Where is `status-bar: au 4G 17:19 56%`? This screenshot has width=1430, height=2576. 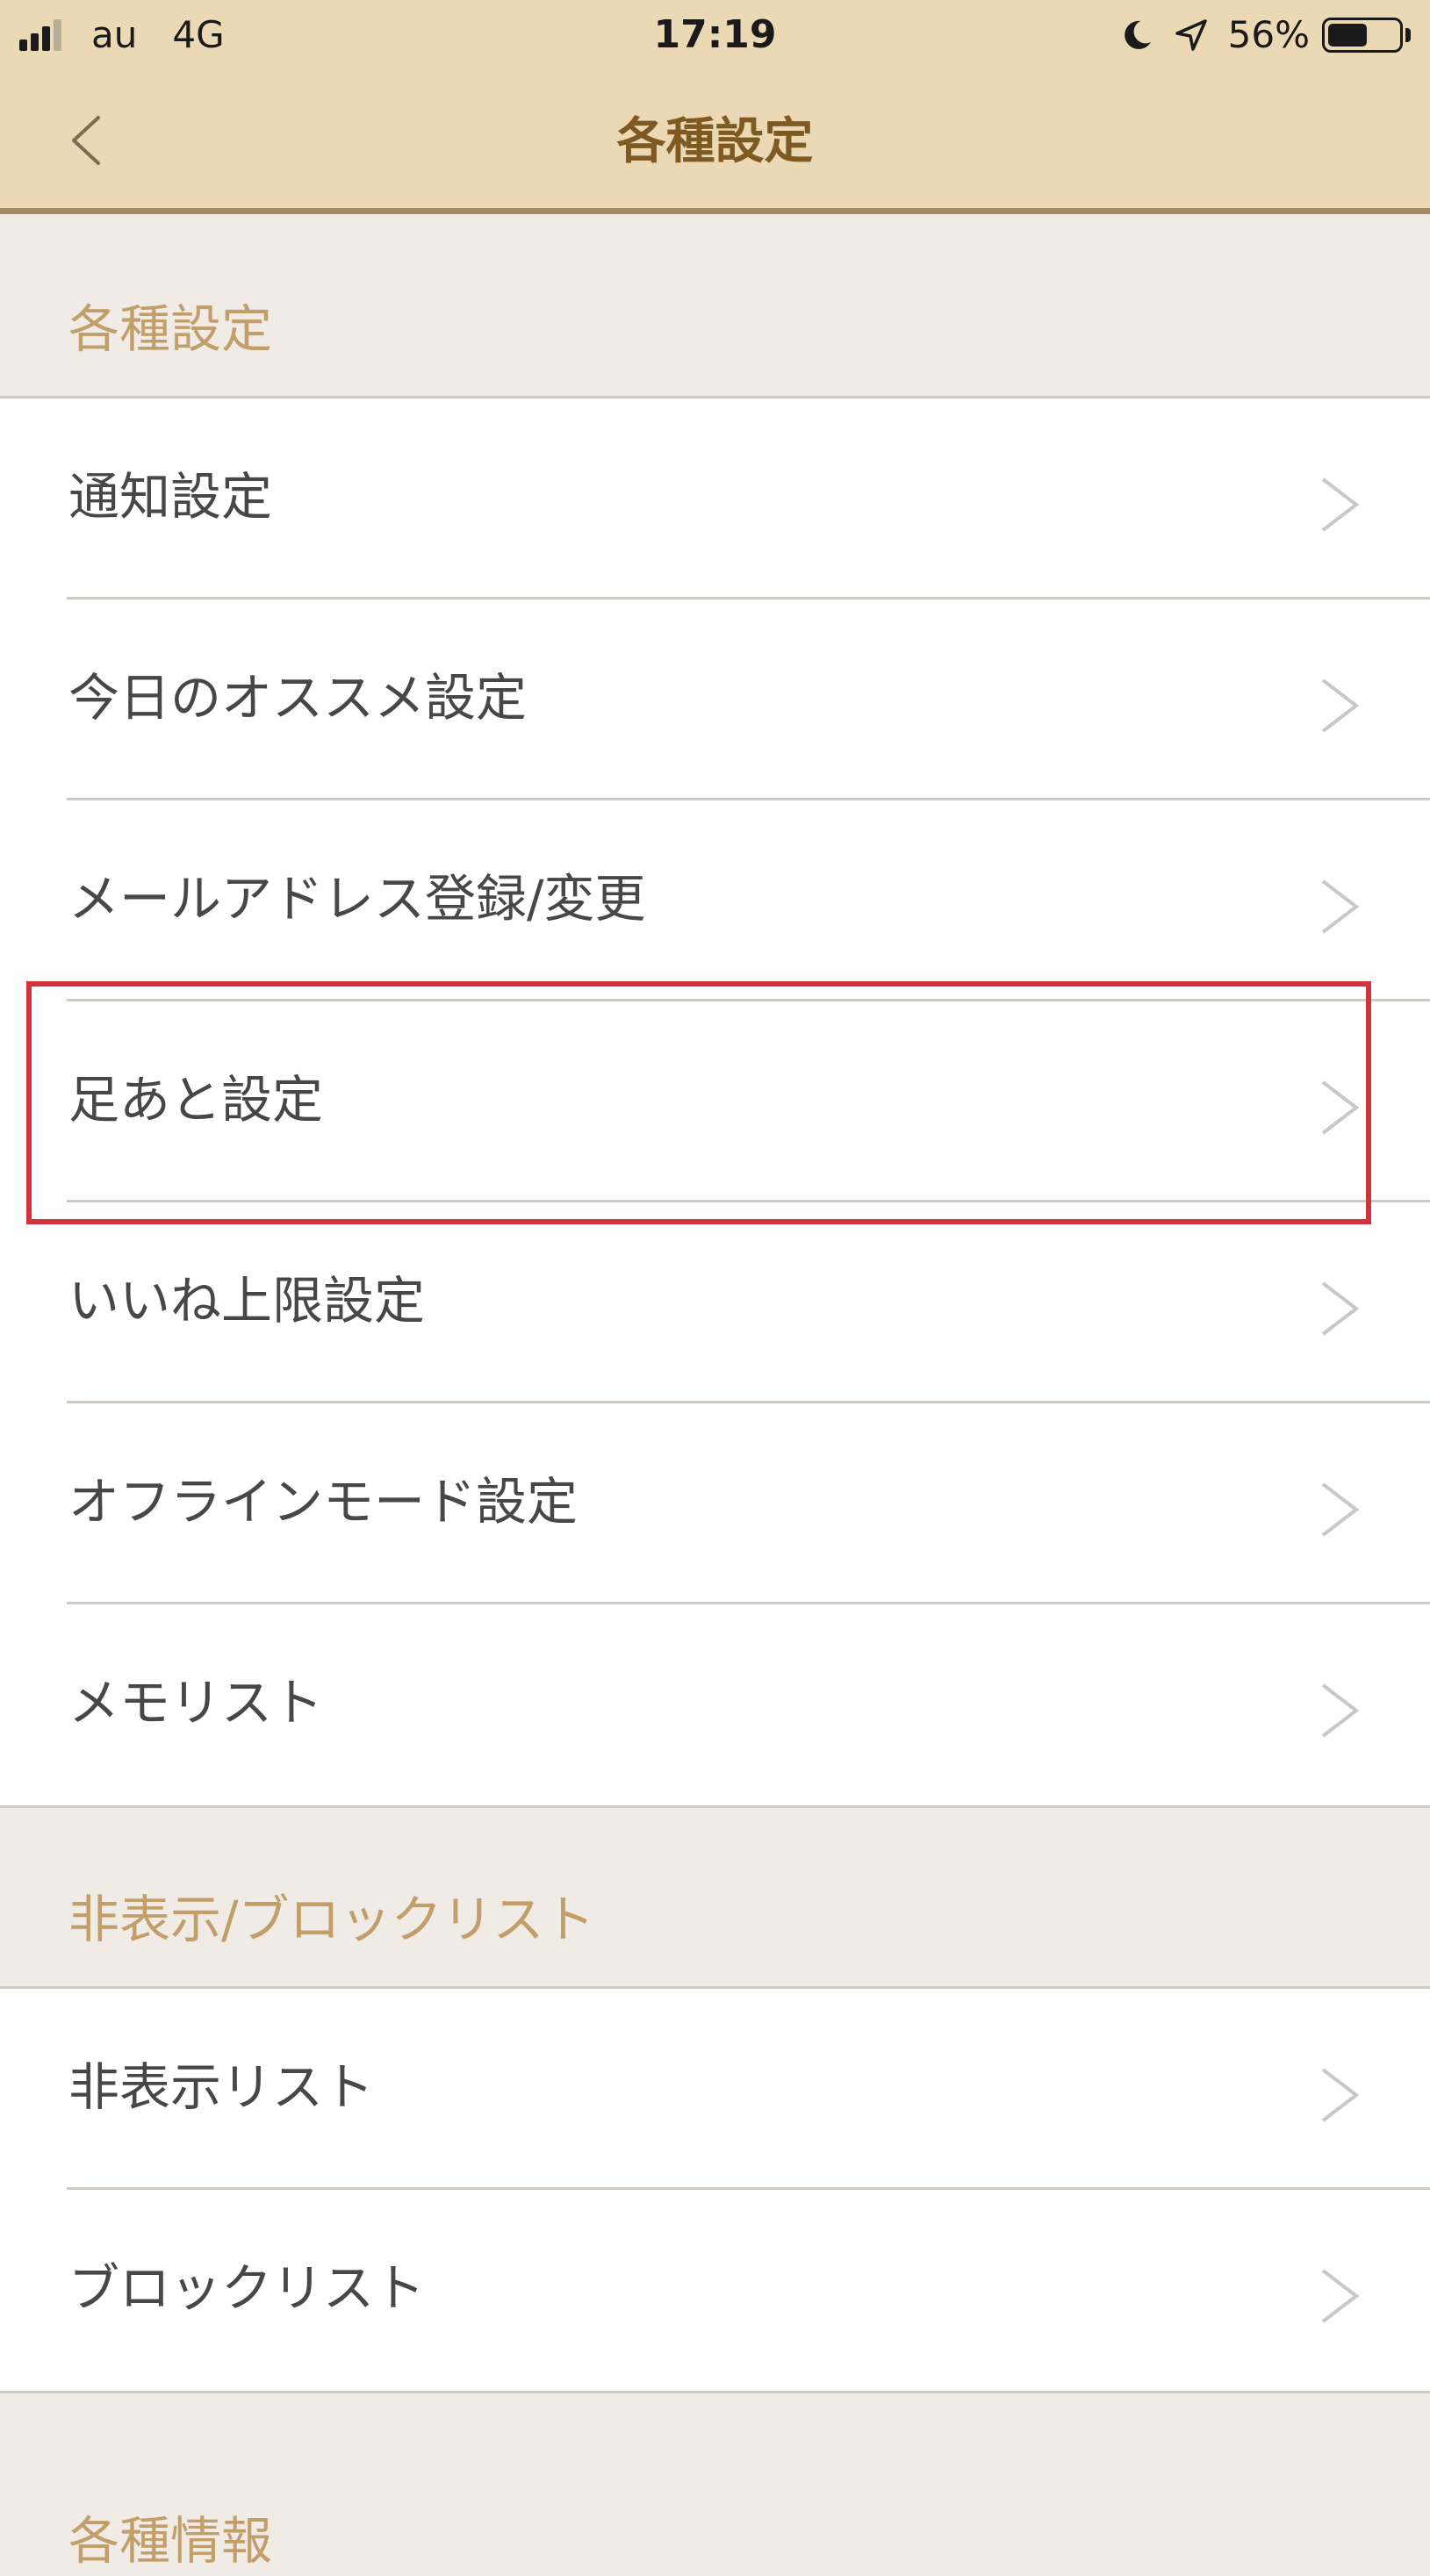 status-bar: au 4G 17:19 56% is located at coordinates (715, 35).